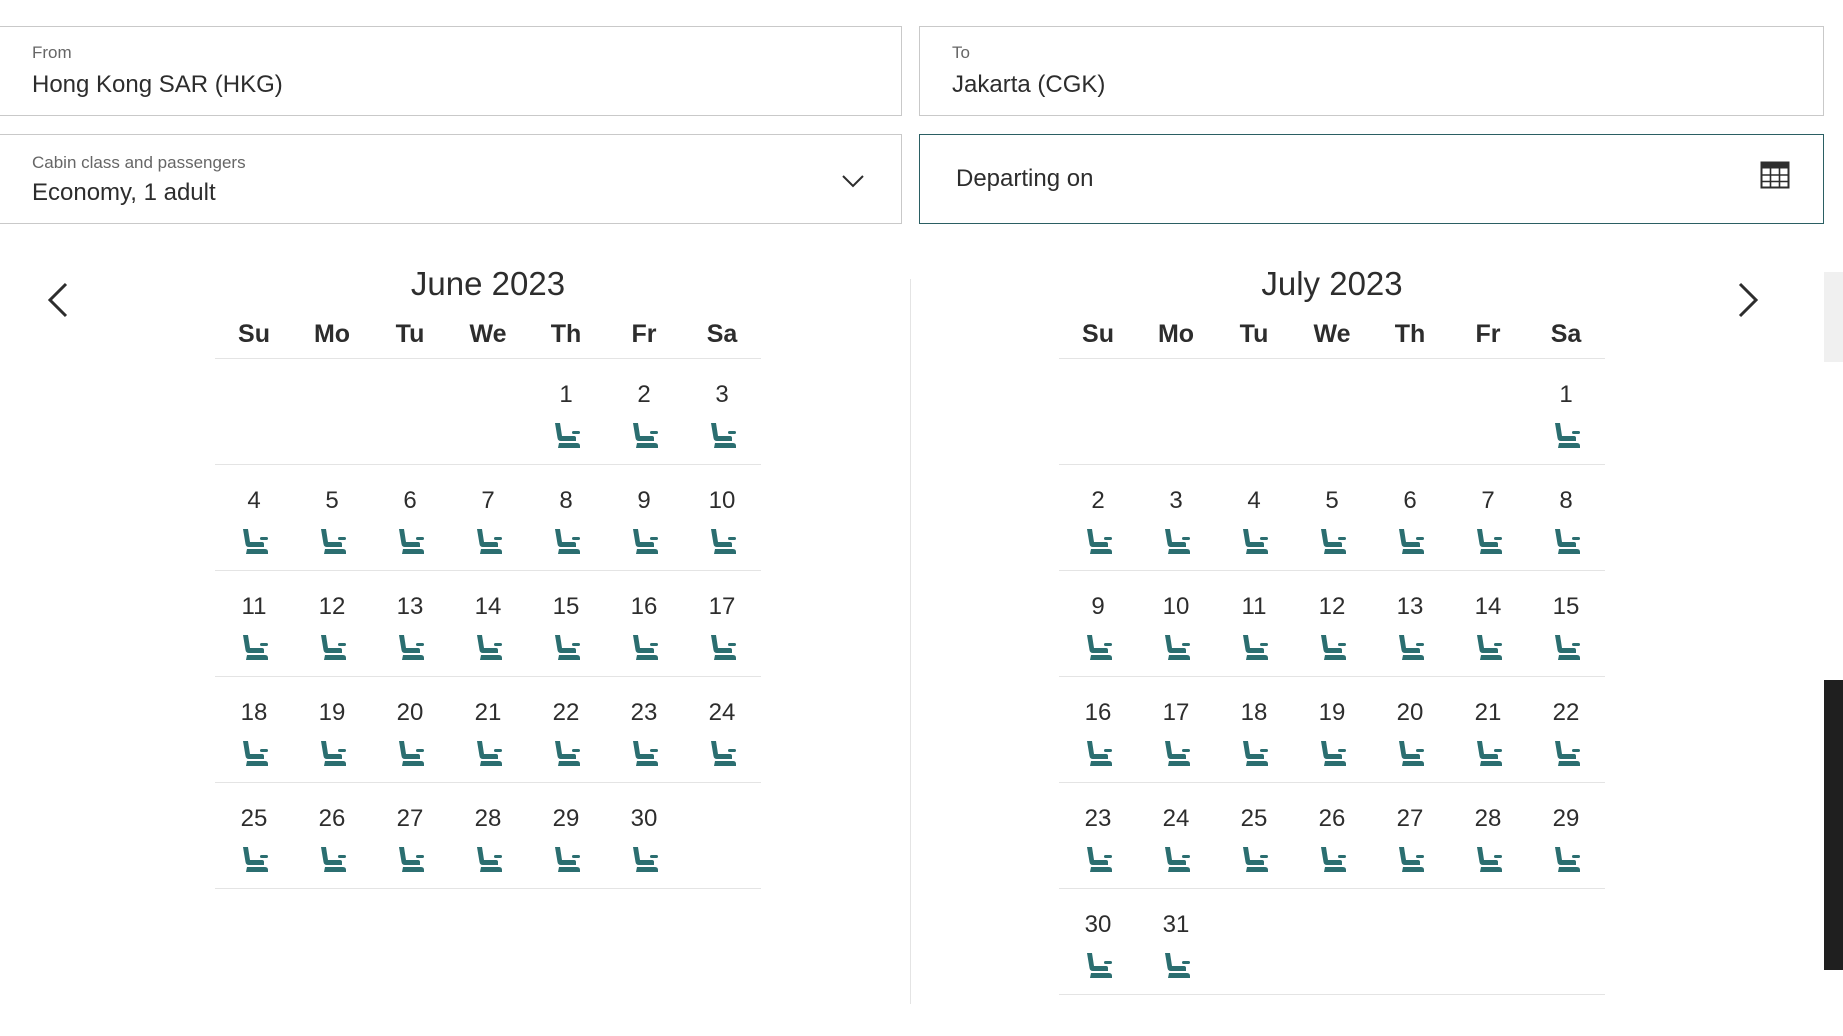  Describe the element at coordinates (58, 300) in the screenshot. I see `chevron-left-icon` at that location.